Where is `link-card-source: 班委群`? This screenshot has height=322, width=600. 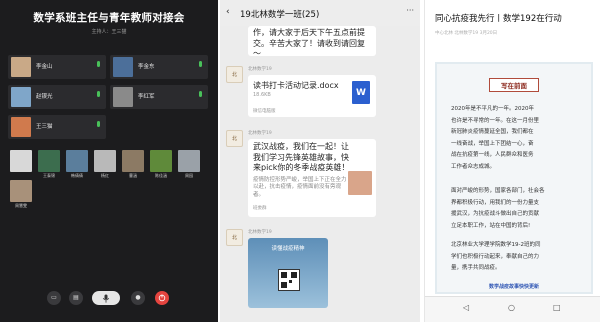 link-card-source: 班委群 is located at coordinates (260, 208).